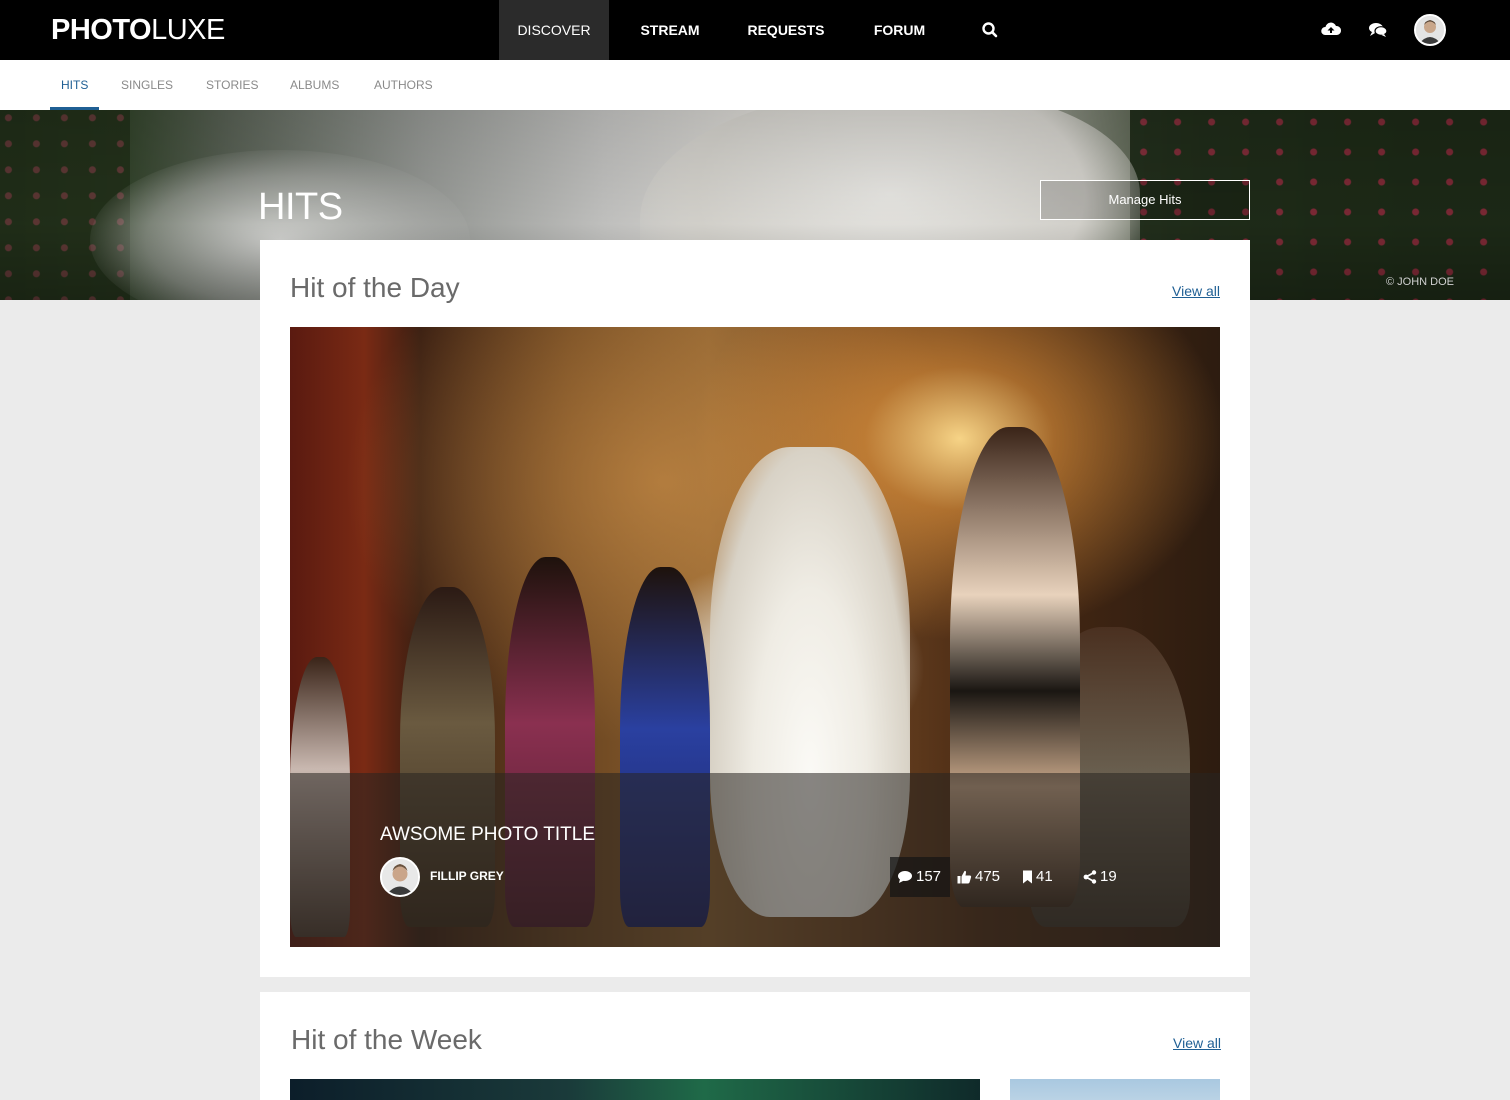 Image resolution: width=1510 pixels, height=1100 pixels. I want to click on week-photo-main, so click(635, 1089).